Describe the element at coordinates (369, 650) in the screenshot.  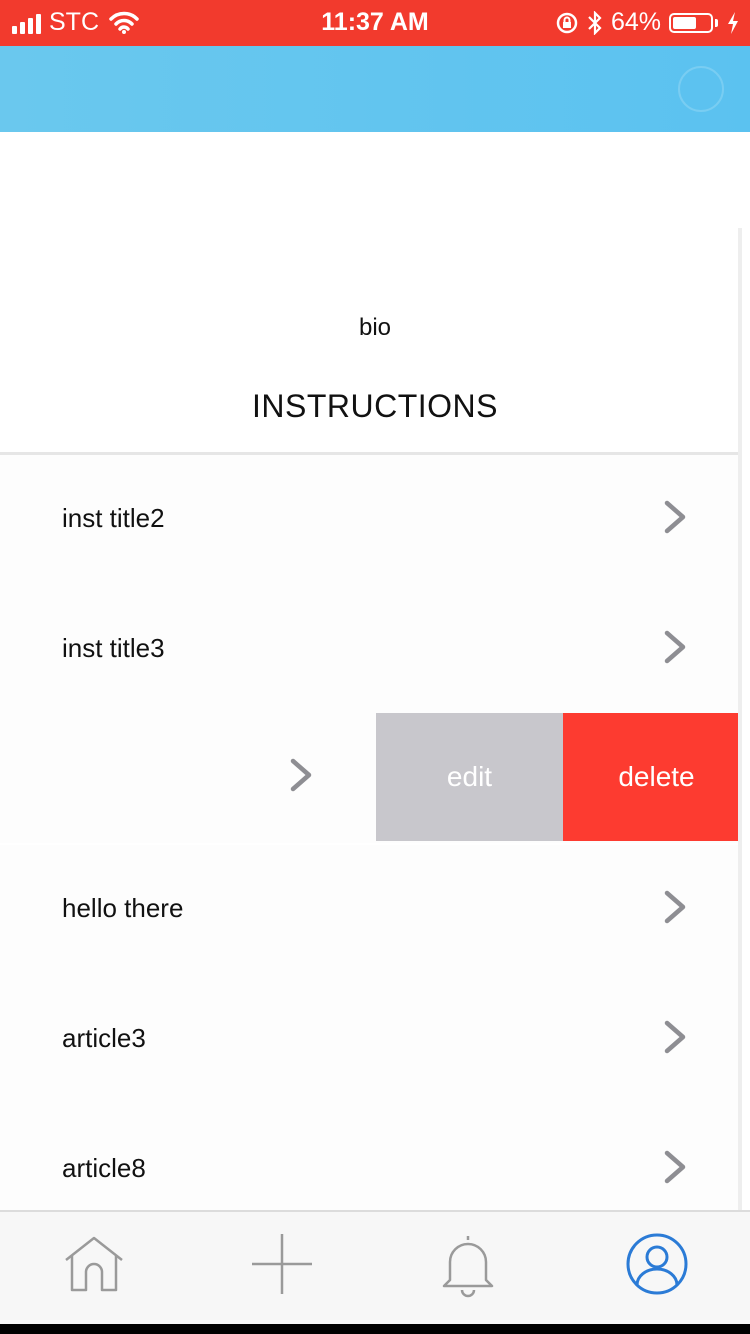
I see `list-item: inst title3` at that location.